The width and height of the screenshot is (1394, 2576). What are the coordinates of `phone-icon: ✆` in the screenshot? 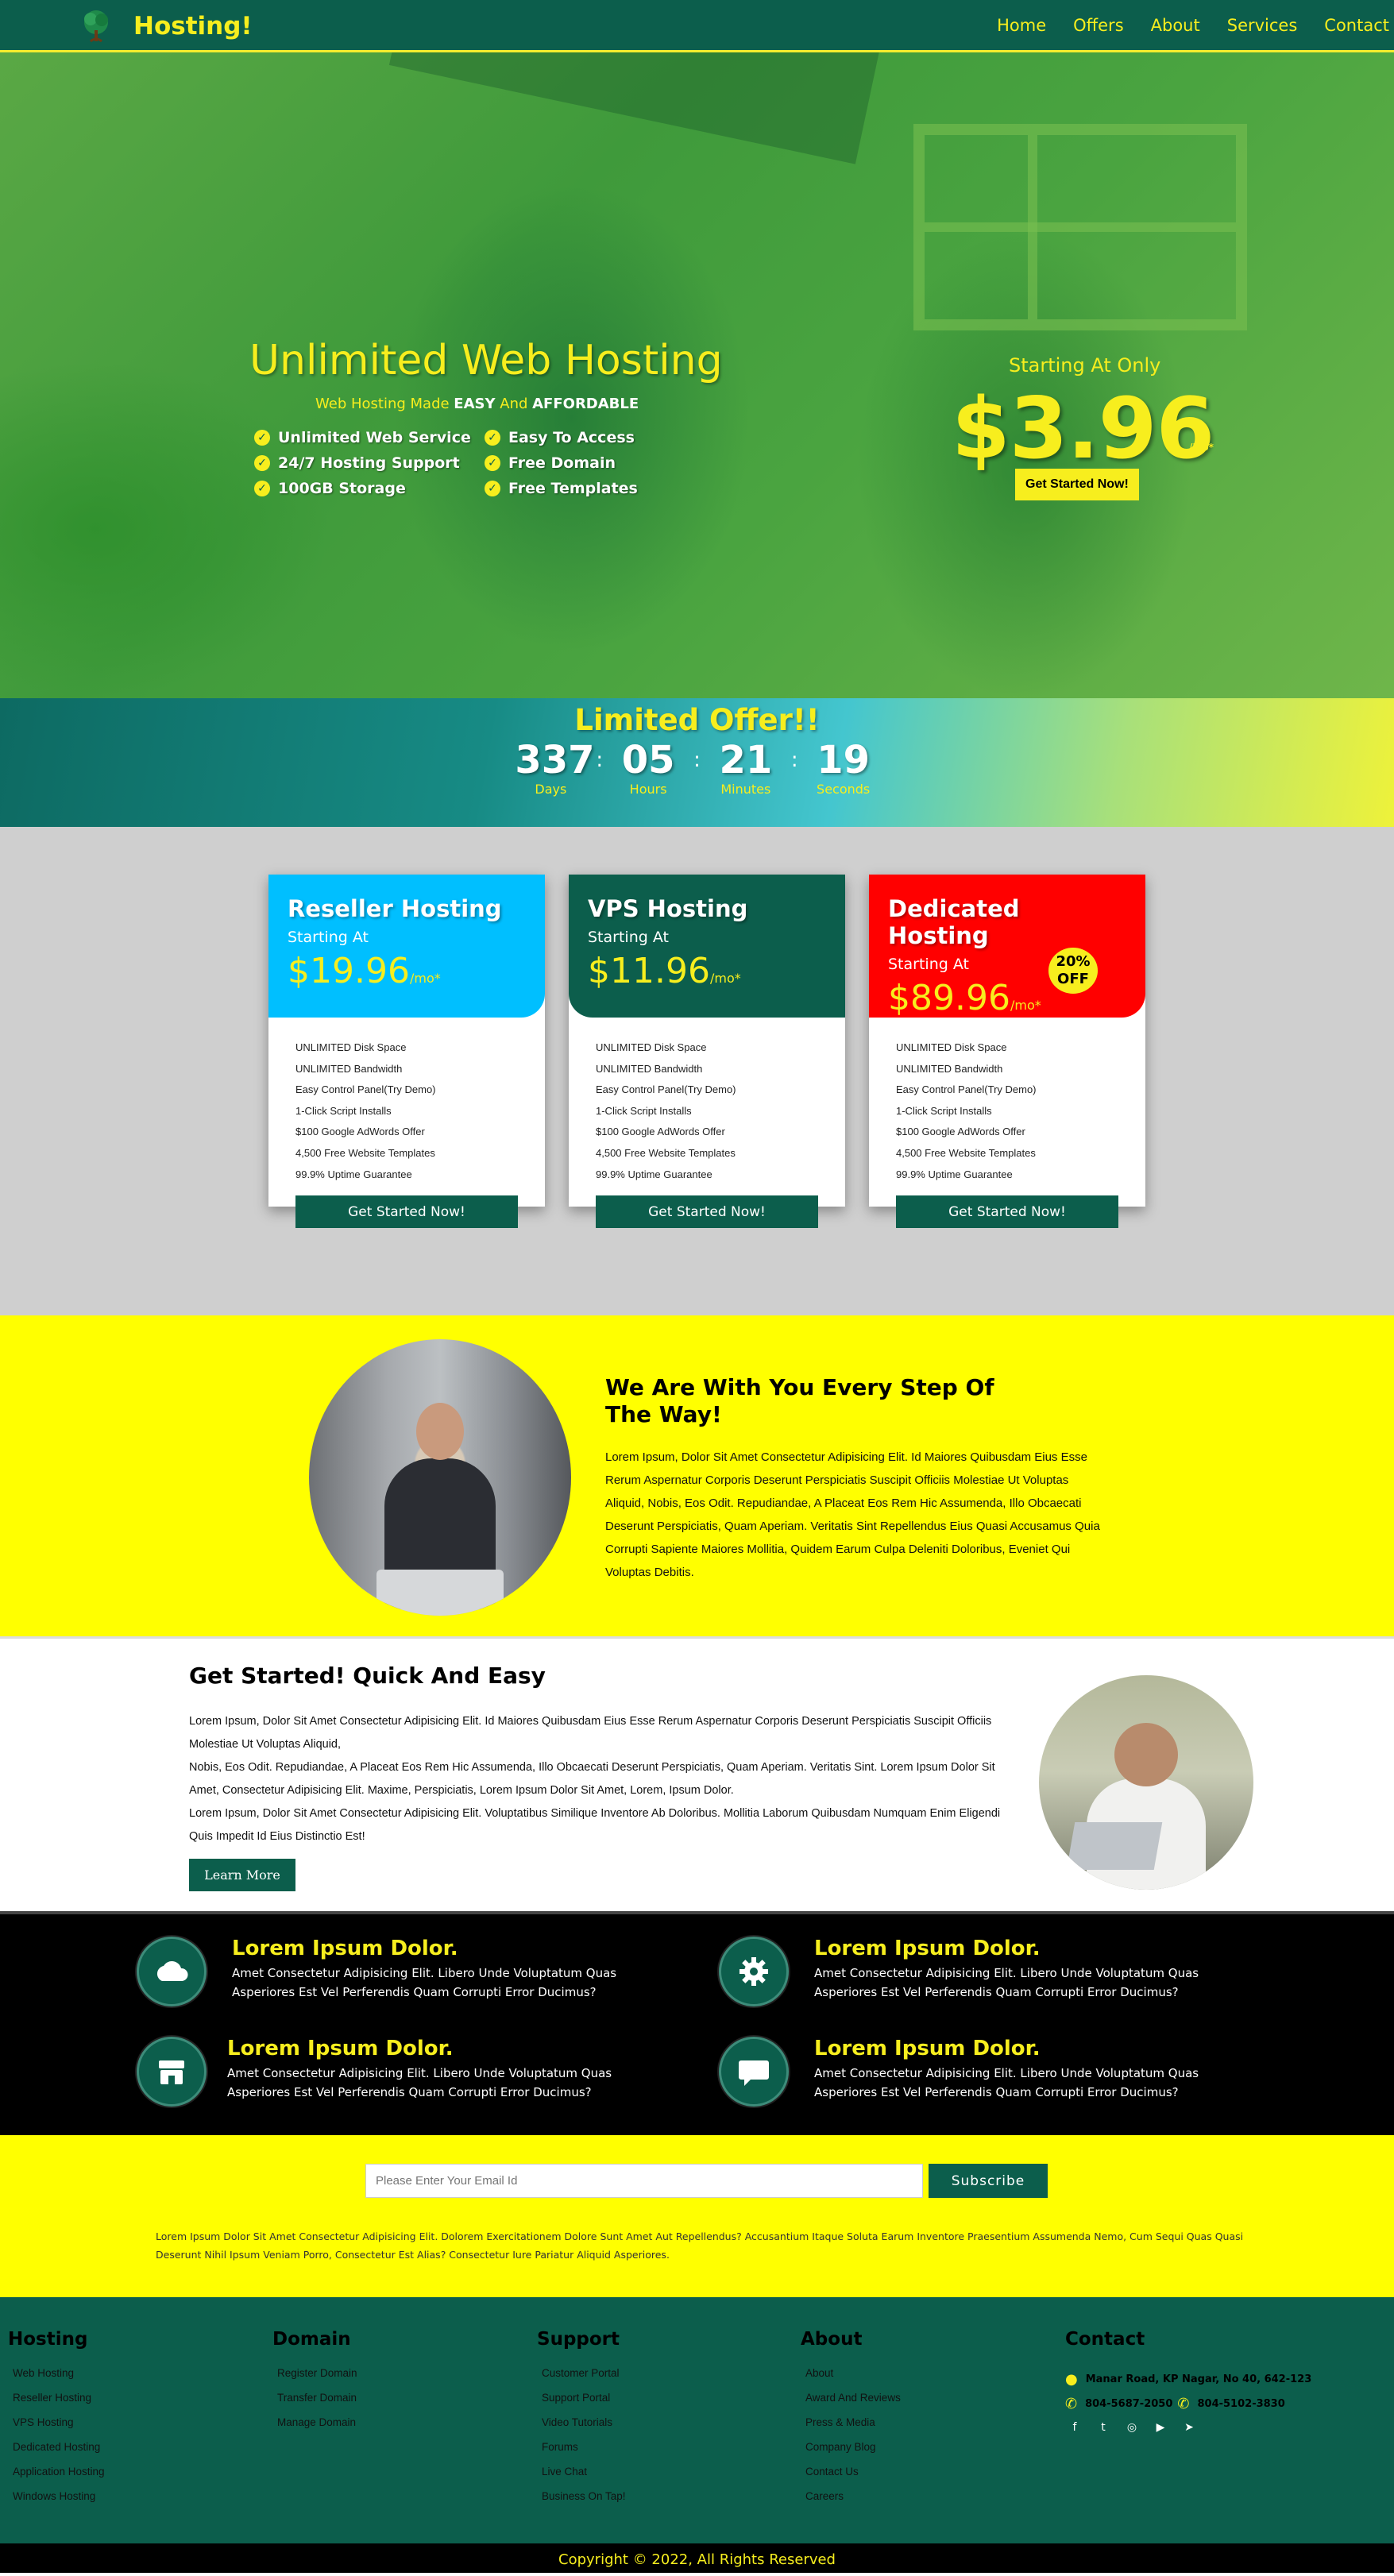 It's located at (1183, 2404).